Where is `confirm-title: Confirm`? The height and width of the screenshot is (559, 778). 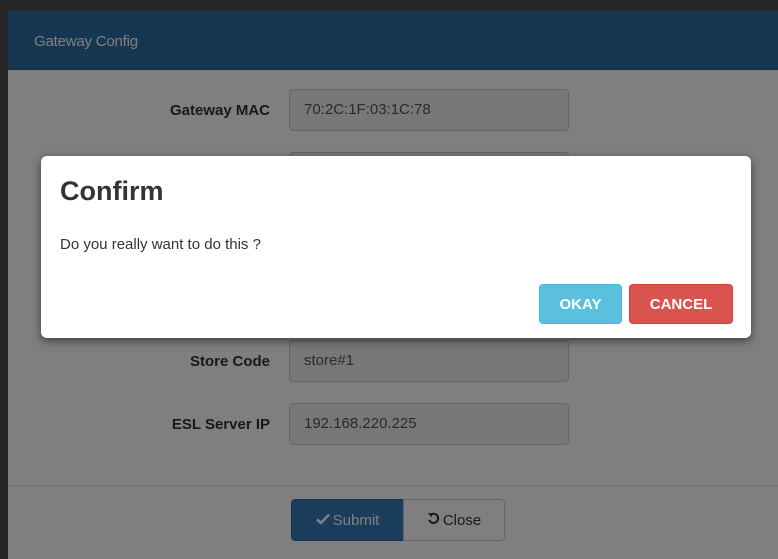 confirm-title: Confirm is located at coordinates (112, 191).